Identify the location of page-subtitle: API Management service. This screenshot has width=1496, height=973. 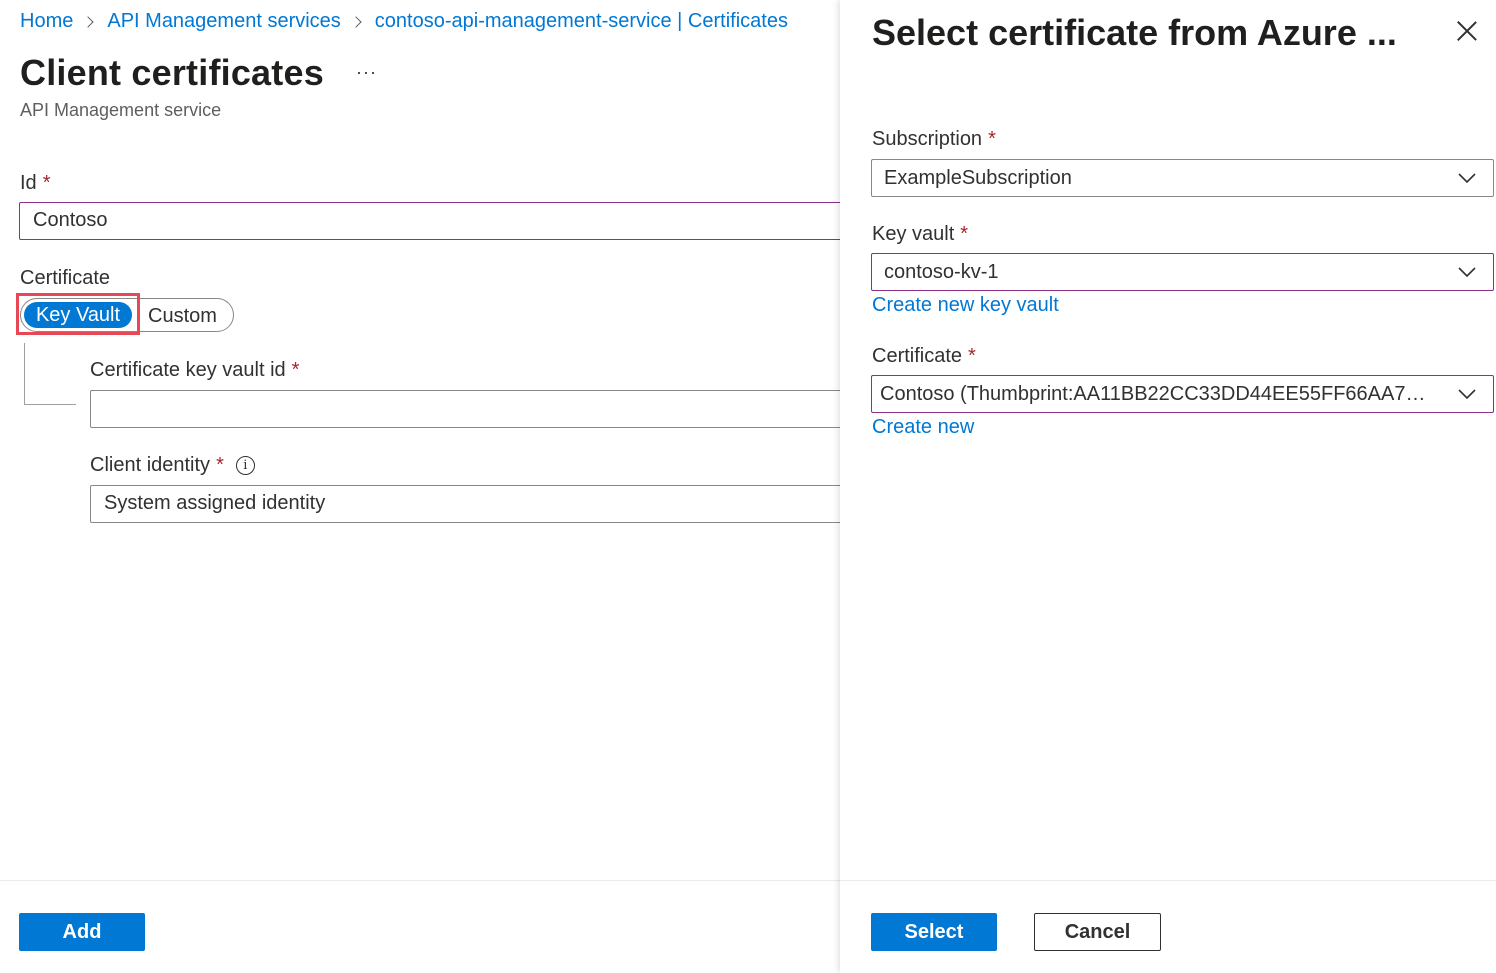
(121, 110).